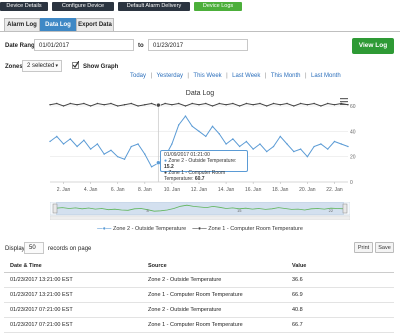  What do you see at coordinates (280, 190) in the screenshot?
I see `x-tick-label: 18. Jan` at bounding box center [280, 190].